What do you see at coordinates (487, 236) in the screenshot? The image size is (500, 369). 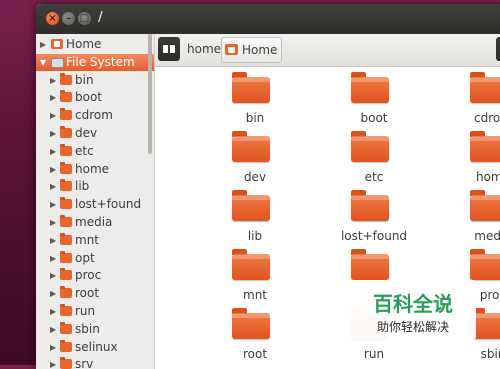 I see `folder-label: media` at bounding box center [487, 236].